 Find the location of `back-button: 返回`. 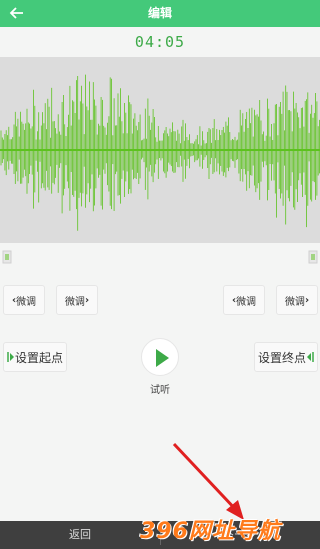

back-button: 返回 is located at coordinates (80, 535).